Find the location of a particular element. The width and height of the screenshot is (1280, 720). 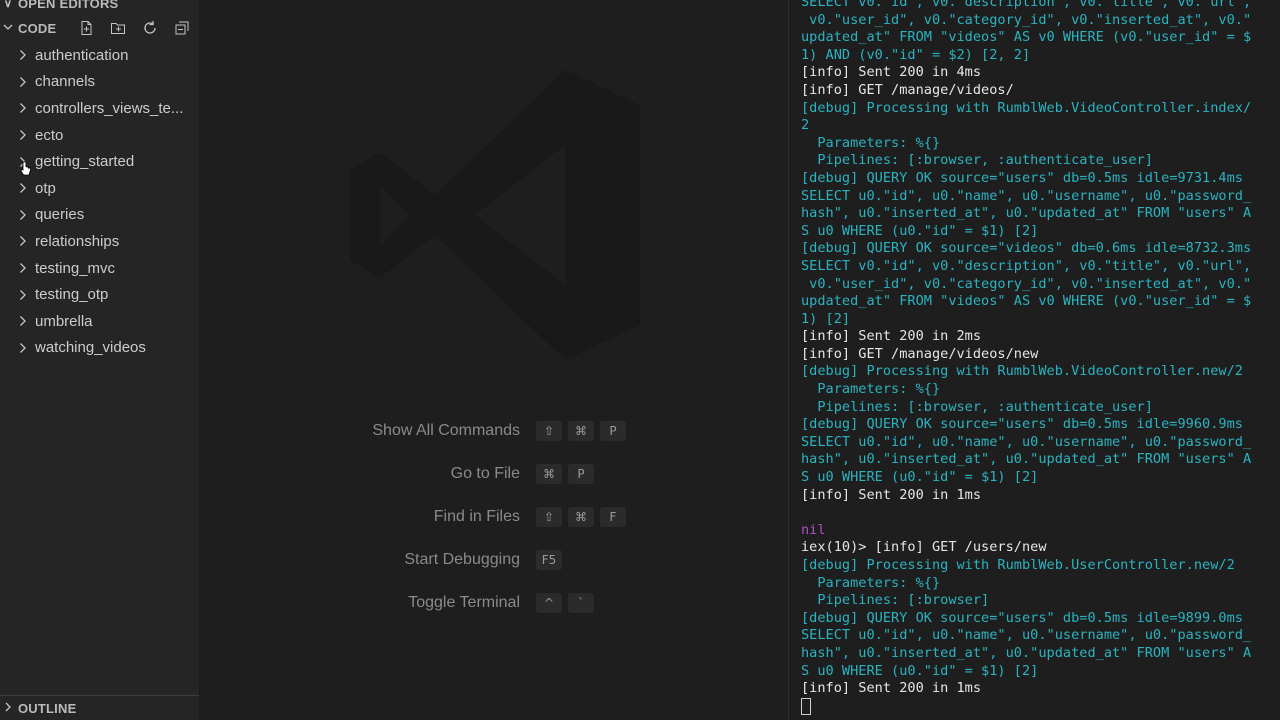

shortcut-row: Go to File ⌘ P is located at coordinates (494, 474).